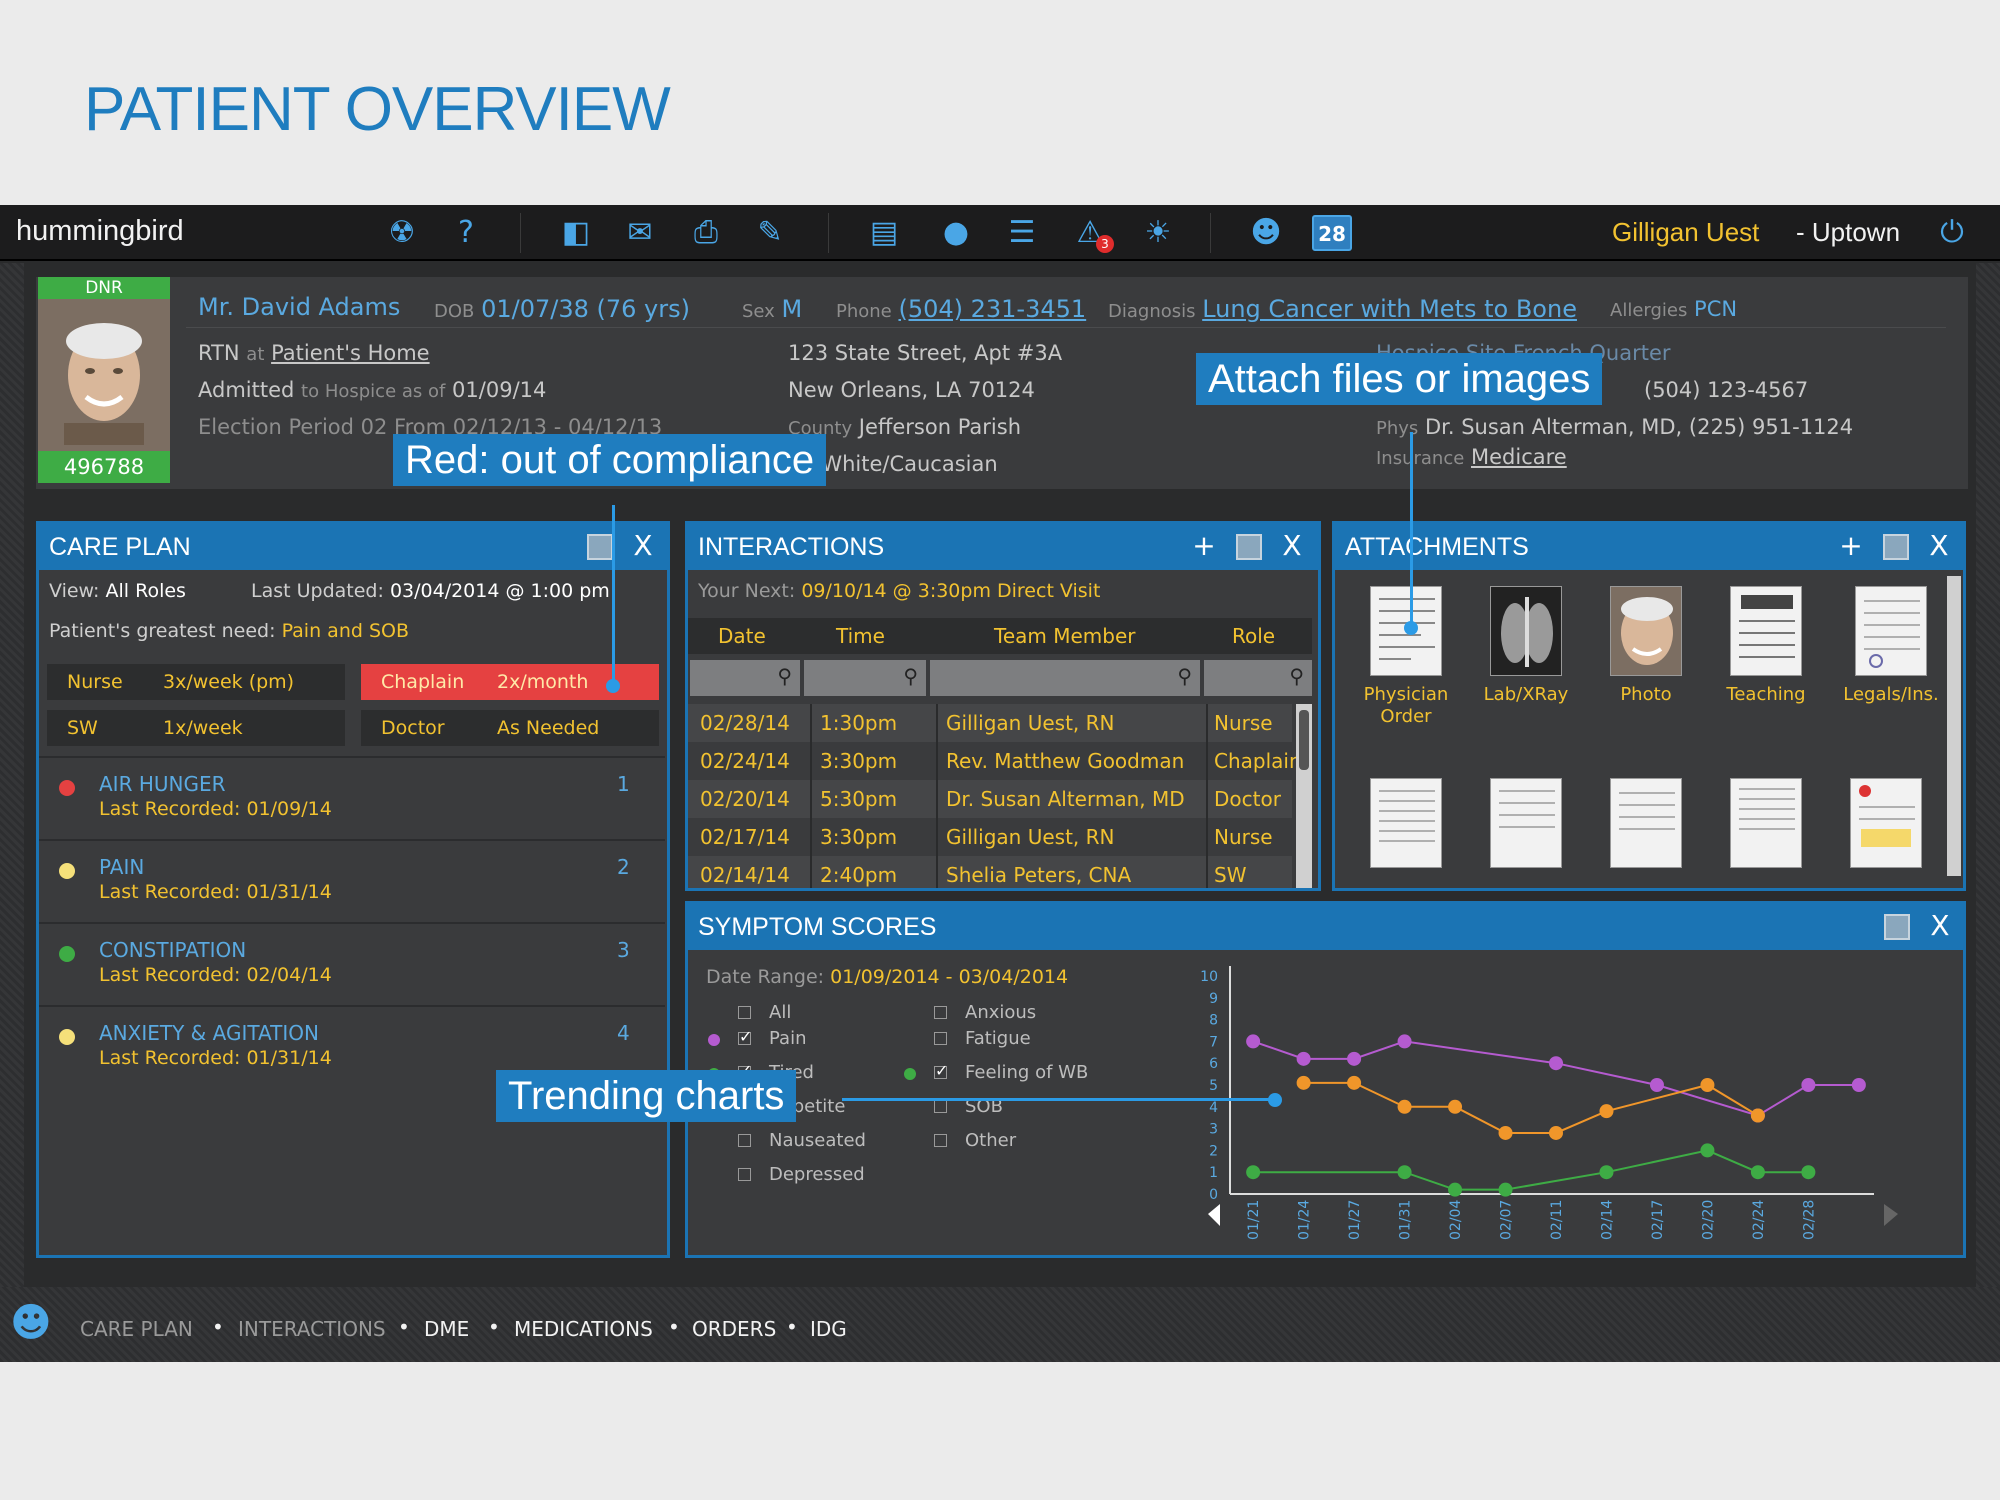 This screenshot has height=1500, width=2000. I want to click on need-item: PAIN 2 Last Recorded: 01/31/14, so click(352, 879).